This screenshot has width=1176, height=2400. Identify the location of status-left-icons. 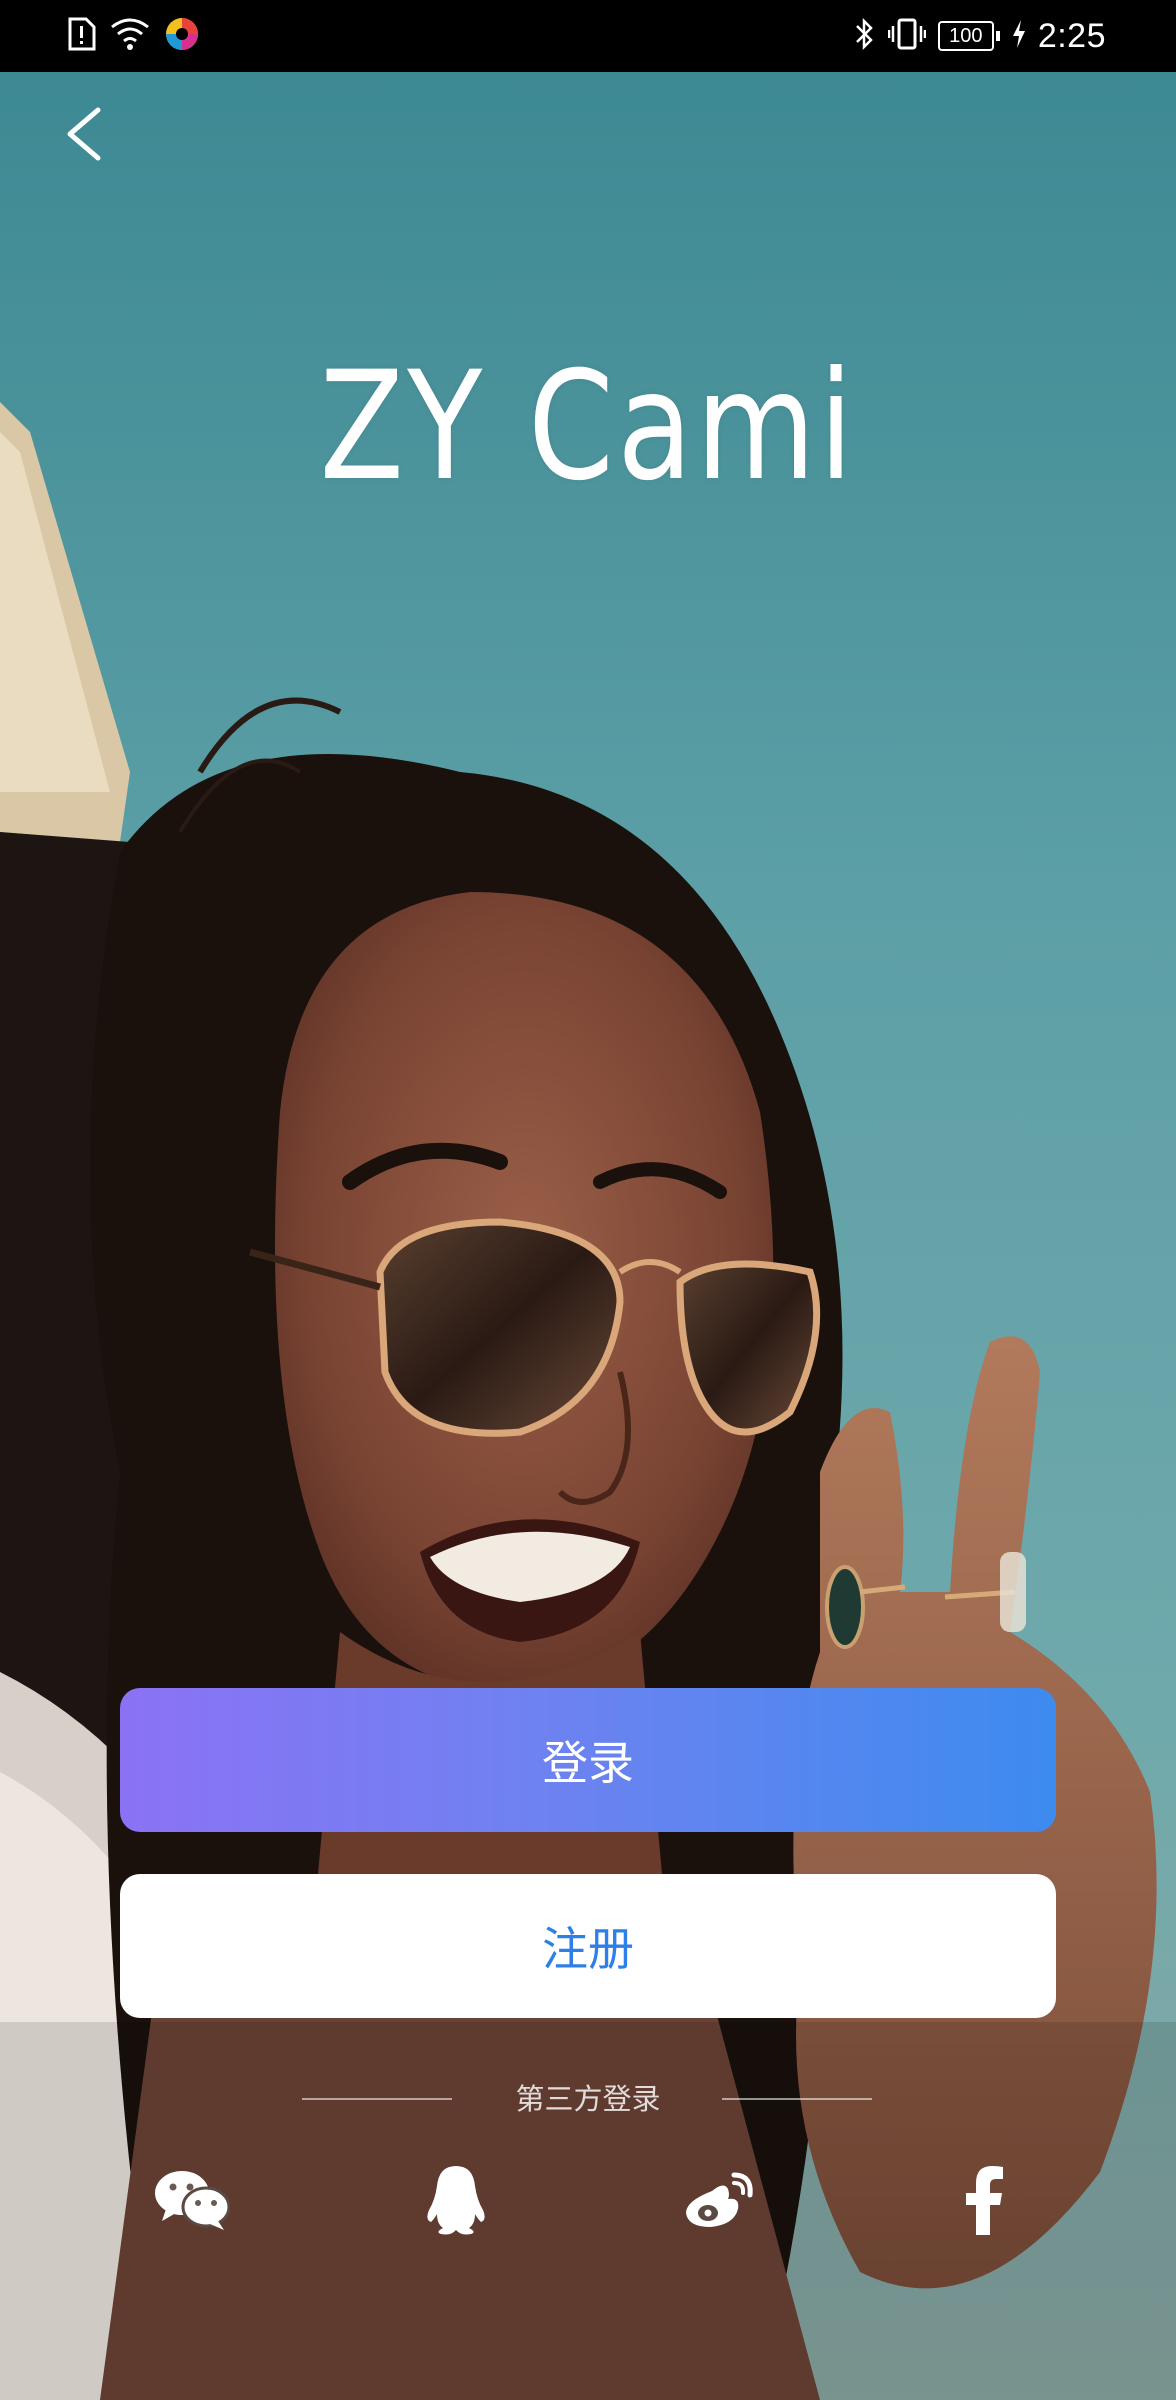
(133, 36).